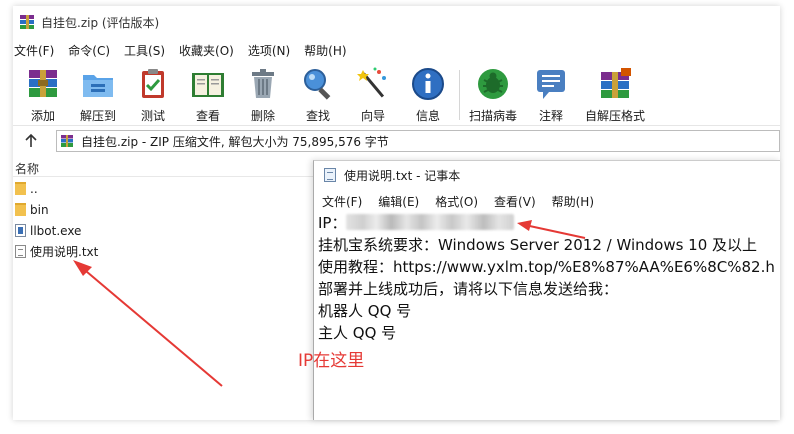 The height and width of the screenshot is (434, 794). Describe the element at coordinates (547, 175) in the screenshot. I see `notepad-title-bar: 使用说明.txt - 记事本` at that location.